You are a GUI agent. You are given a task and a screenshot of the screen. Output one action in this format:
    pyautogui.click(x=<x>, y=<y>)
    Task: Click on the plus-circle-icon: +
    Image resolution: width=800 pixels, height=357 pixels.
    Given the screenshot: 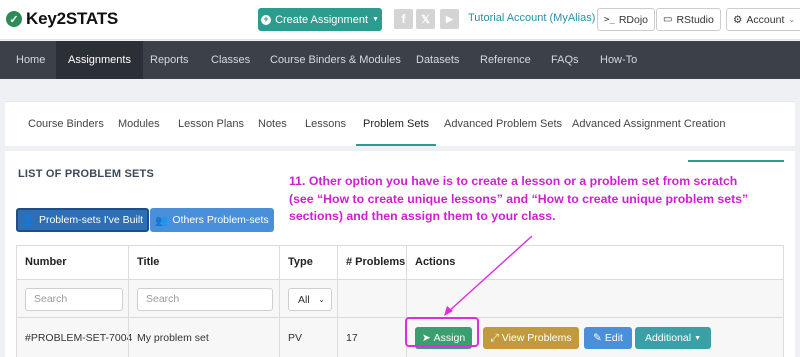 What is the action you would take?
    pyautogui.click(x=266, y=19)
    